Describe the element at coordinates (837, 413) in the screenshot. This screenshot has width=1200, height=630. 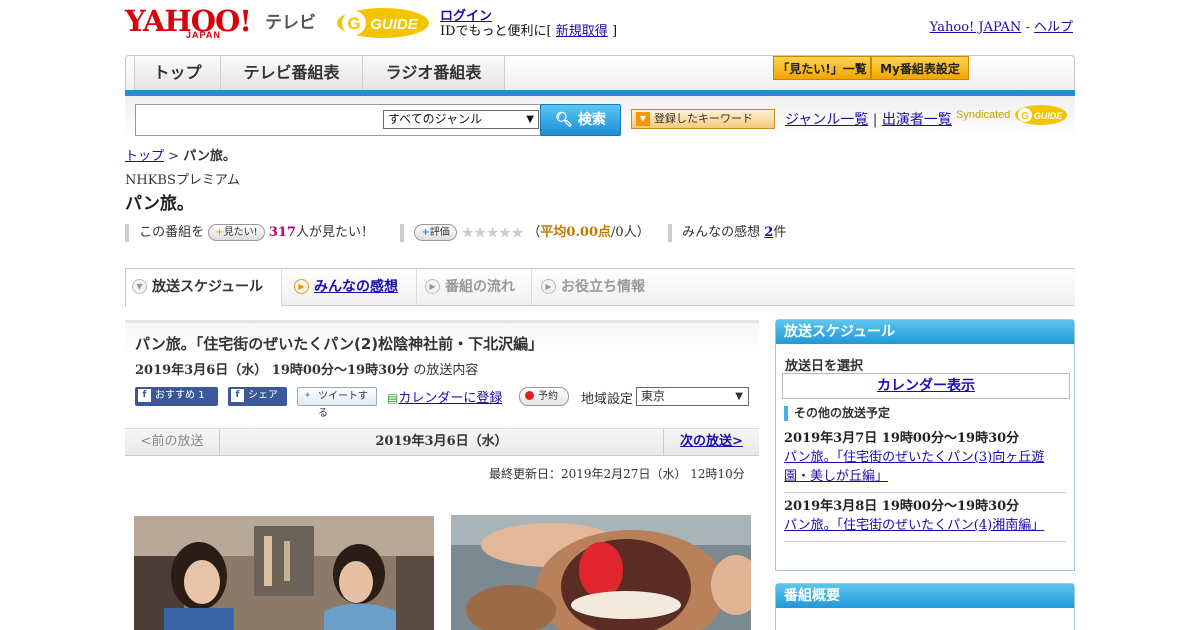
I see `other-broadcasts-title: その他の放送予定` at that location.